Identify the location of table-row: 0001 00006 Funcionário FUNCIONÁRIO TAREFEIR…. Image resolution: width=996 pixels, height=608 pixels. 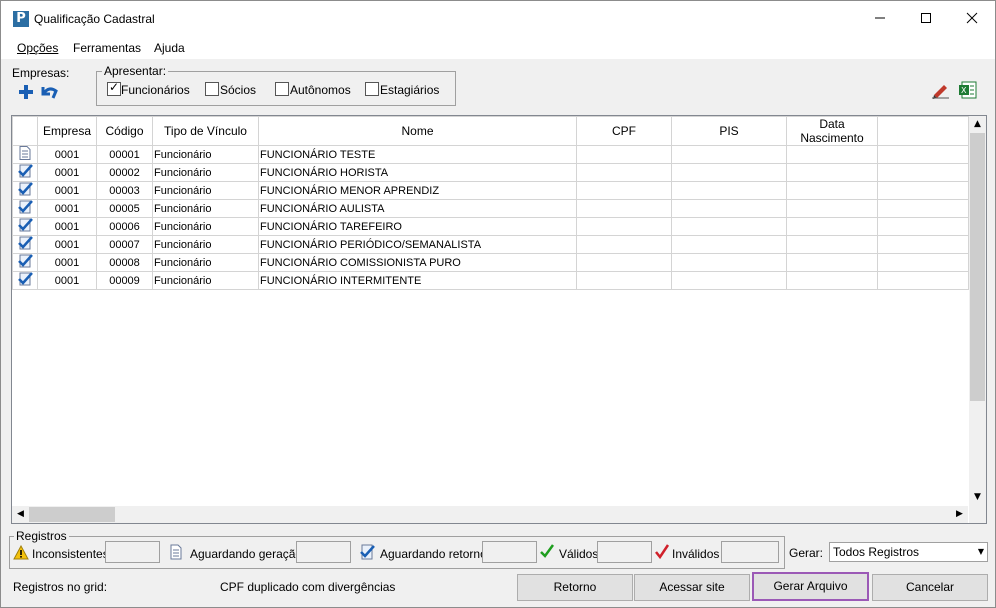
(490, 226).